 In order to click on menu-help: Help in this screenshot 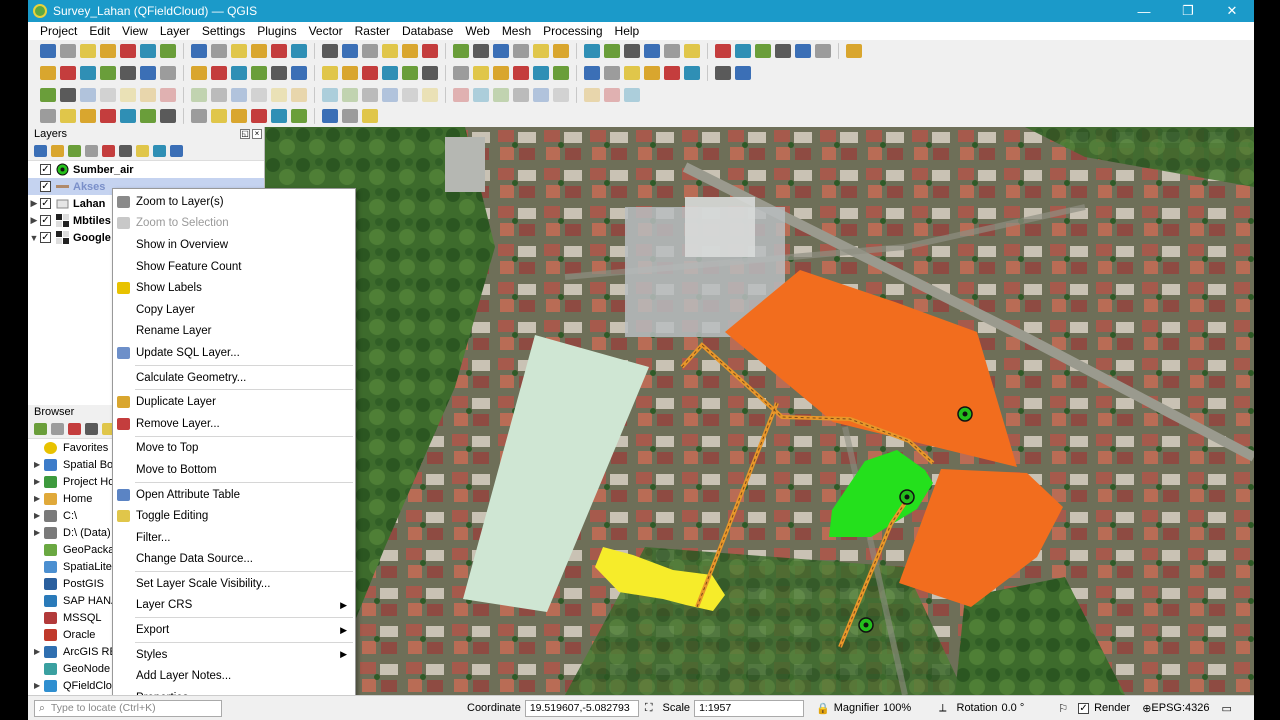, I will do `click(627, 31)`.